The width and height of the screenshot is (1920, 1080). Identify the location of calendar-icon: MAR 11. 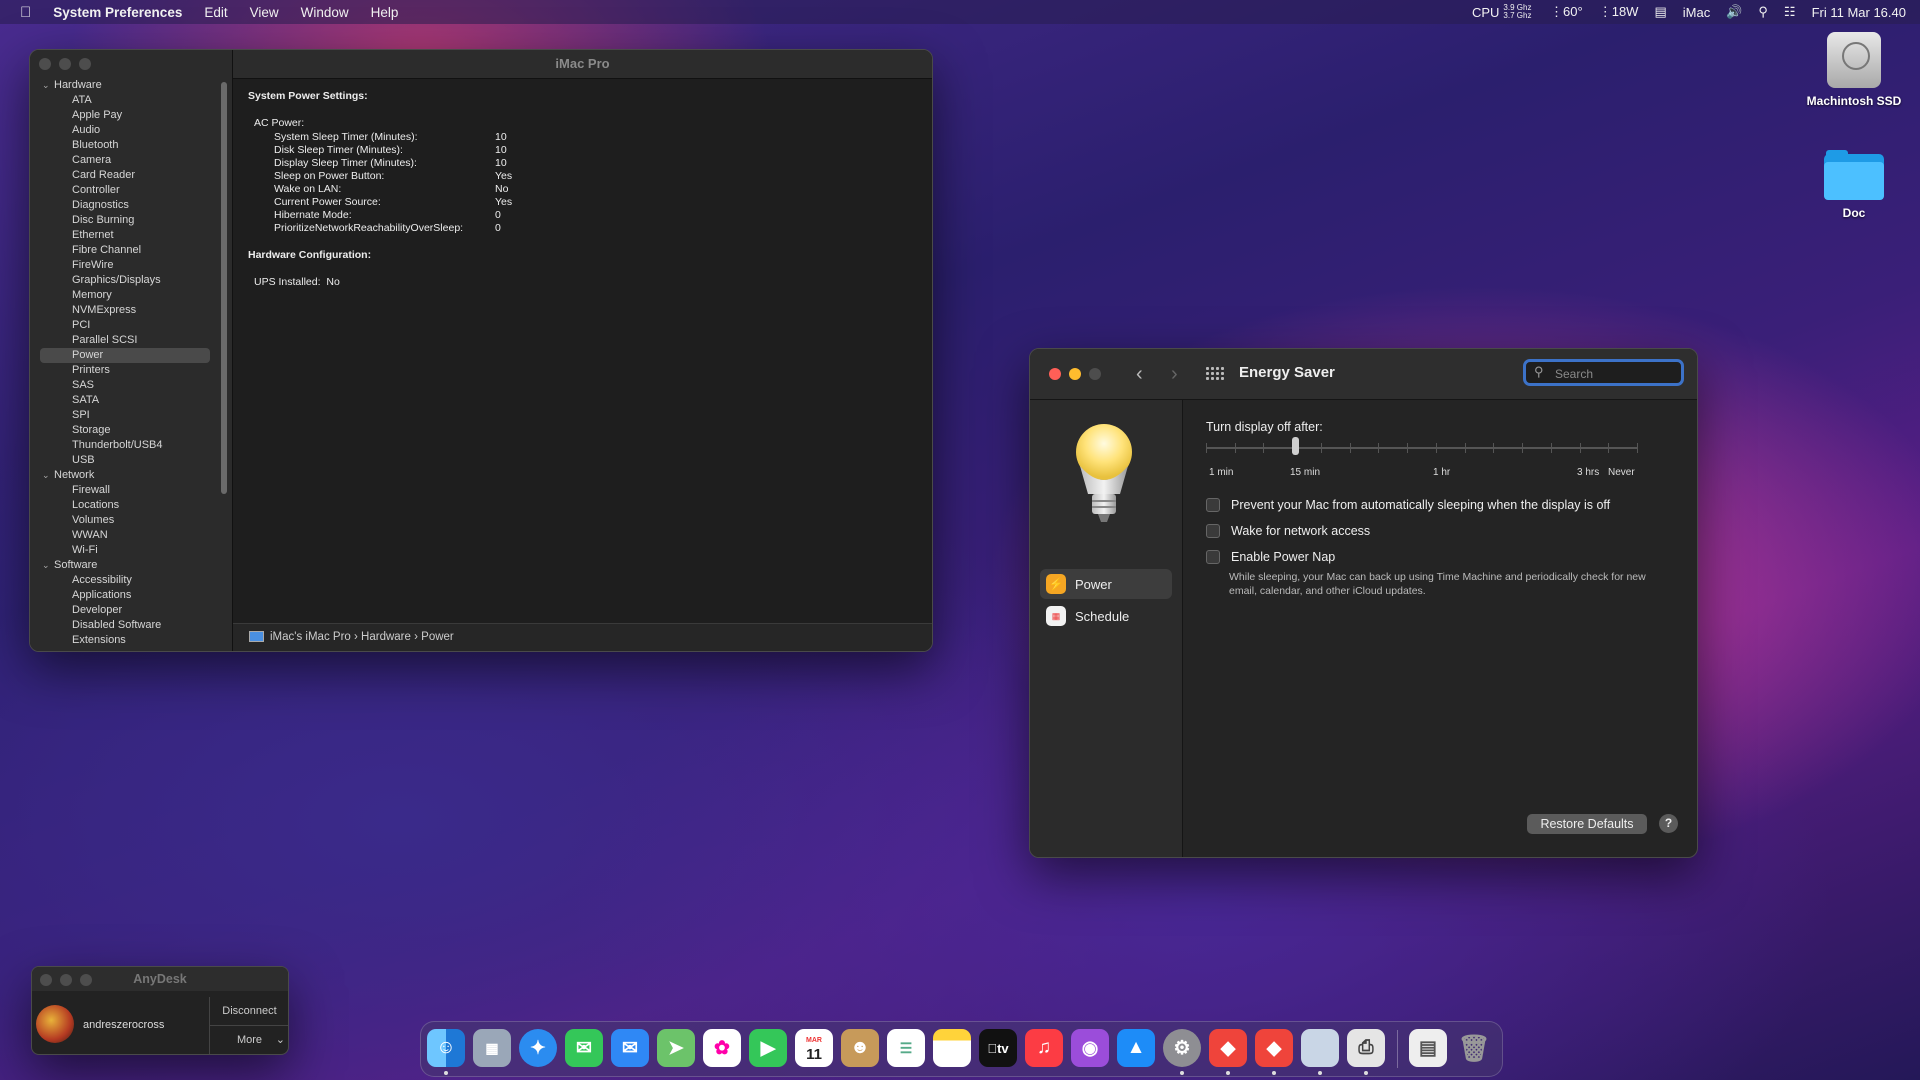
(814, 1048).